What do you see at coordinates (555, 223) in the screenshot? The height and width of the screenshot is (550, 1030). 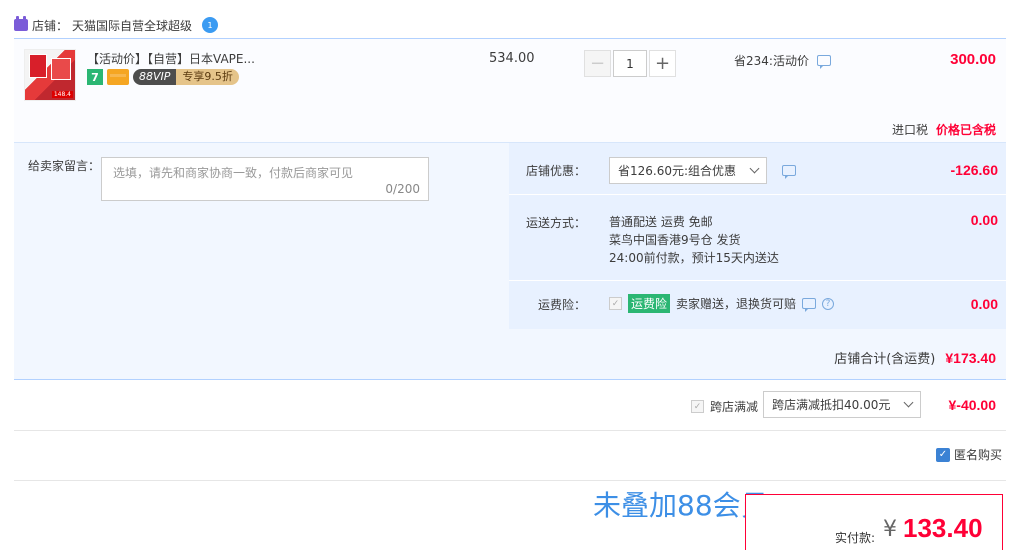 I see `shipping-label: 运送方式：` at bounding box center [555, 223].